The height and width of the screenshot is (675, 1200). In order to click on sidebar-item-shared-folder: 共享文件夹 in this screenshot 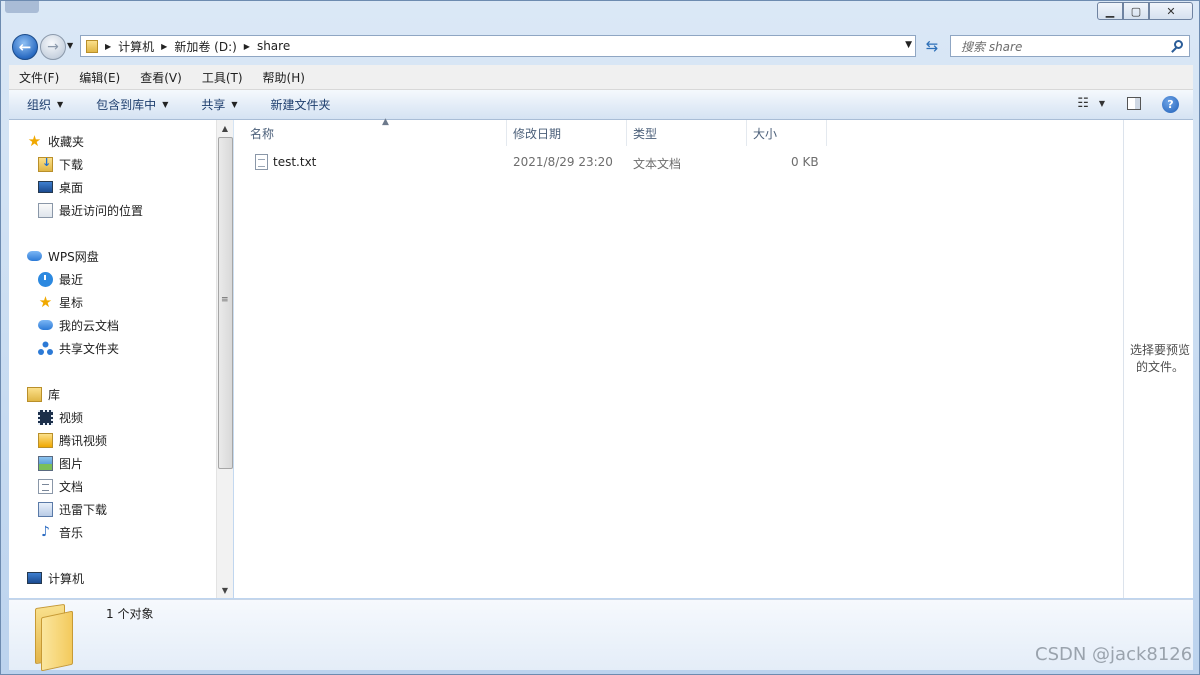, I will do `click(78, 348)`.